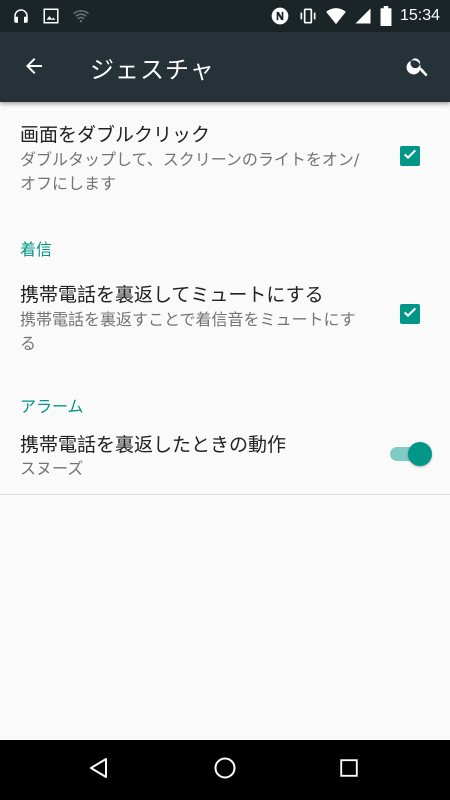 This screenshot has height=800, width=450. I want to click on arrow-back-icon, so click(34, 68).